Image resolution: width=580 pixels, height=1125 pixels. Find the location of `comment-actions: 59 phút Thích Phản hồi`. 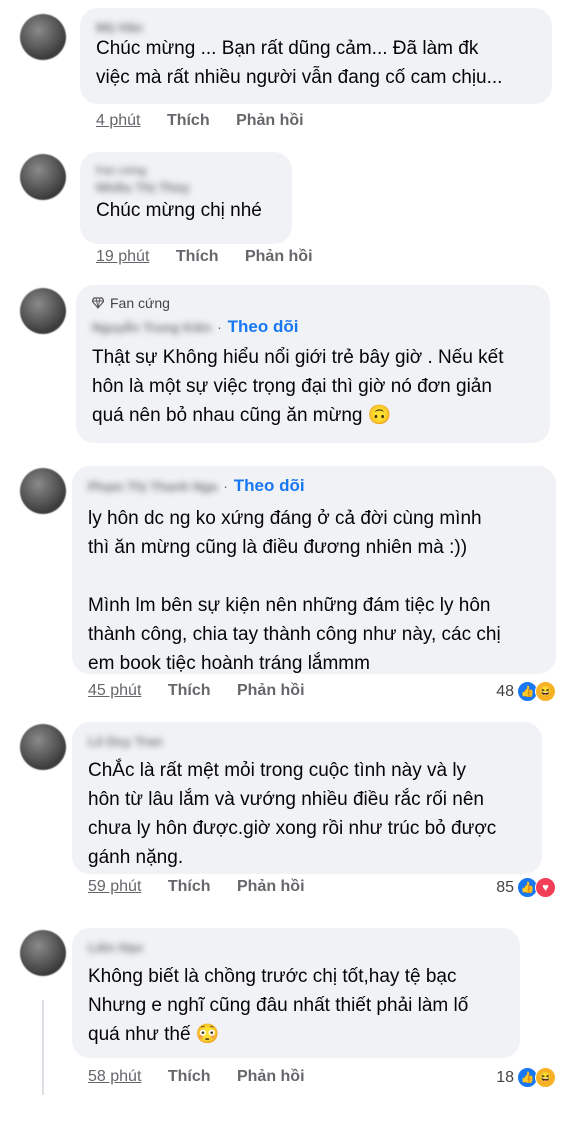

comment-actions: 59 phút Thích Phản hồi is located at coordinates (207, 887).